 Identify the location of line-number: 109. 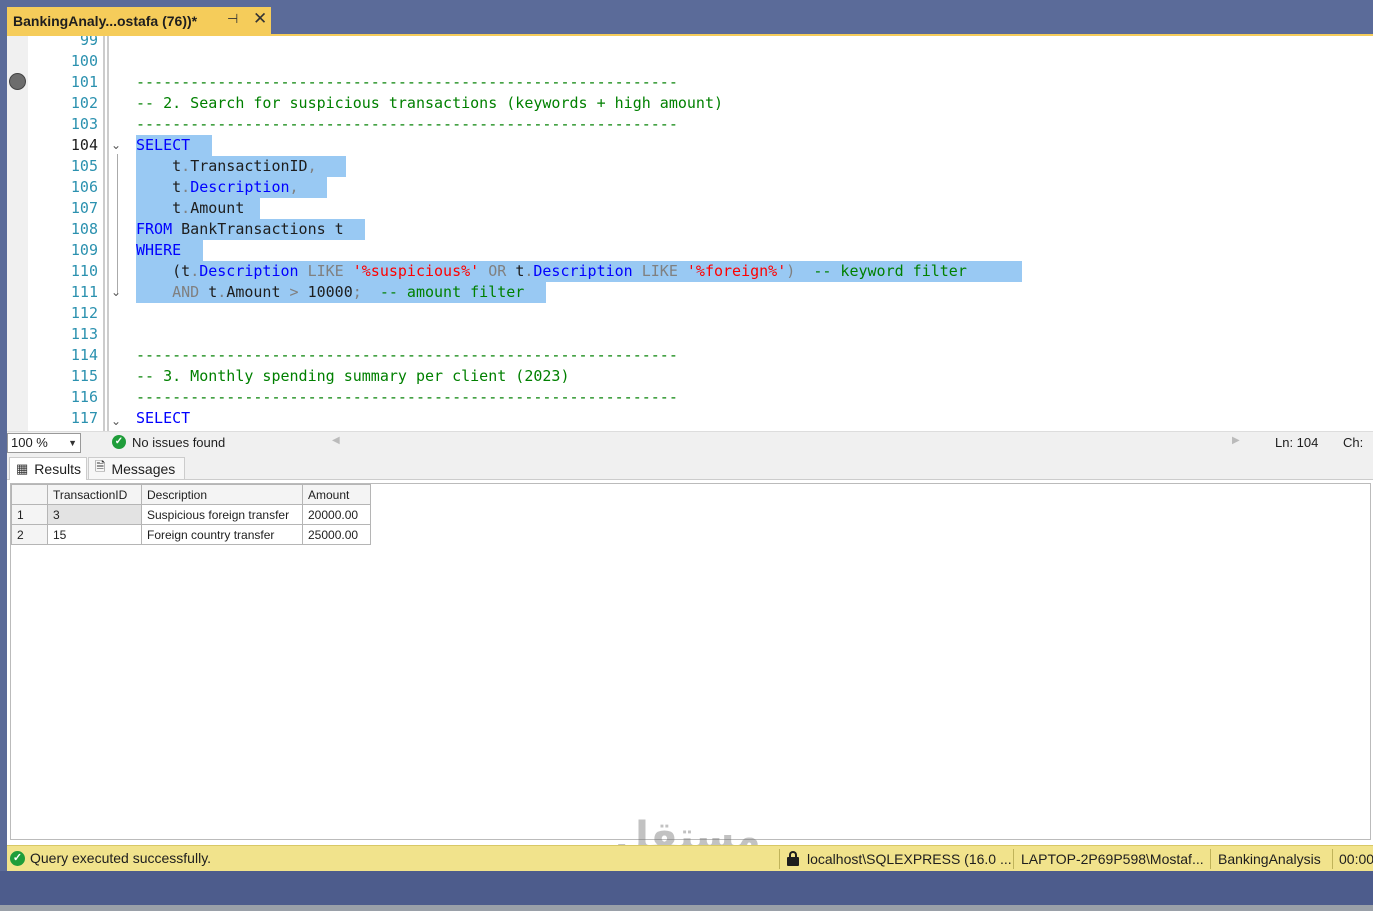
(84, 250).